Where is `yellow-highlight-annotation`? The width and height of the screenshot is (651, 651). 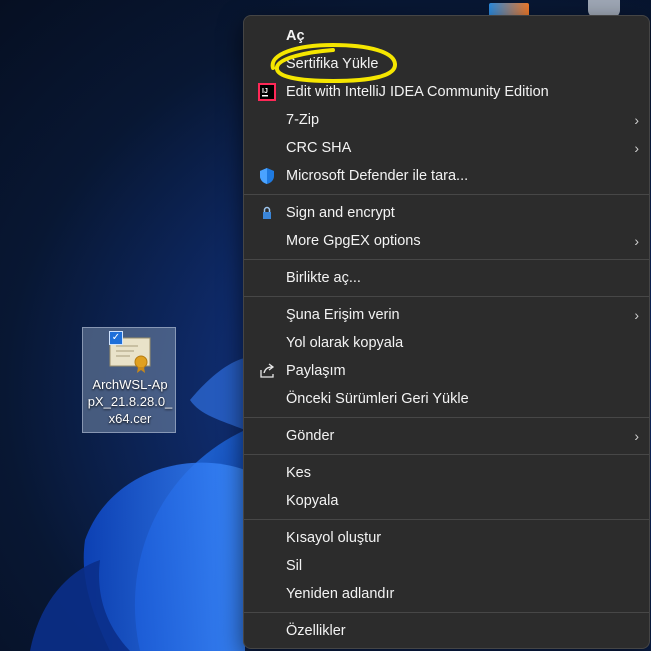 yellow-highlight-annotation is located at coordinates (333, 63).